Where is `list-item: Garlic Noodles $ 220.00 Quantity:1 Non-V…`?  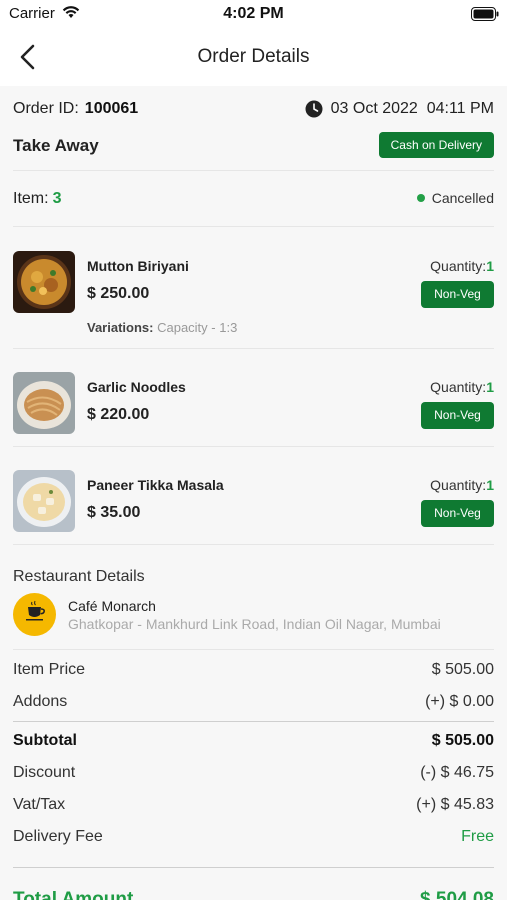
list-item: Garlic Noodles $ 220.00 Quantity:1 Non-V… is located at coordinates (253, 403).